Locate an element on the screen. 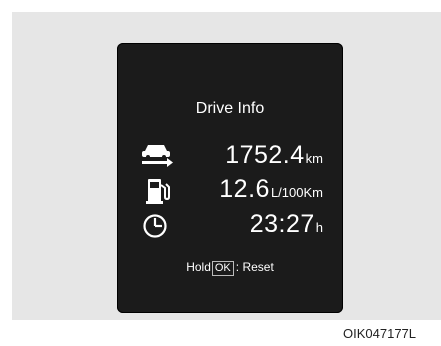  car-distance-icon is located at coordinates (157, 156).